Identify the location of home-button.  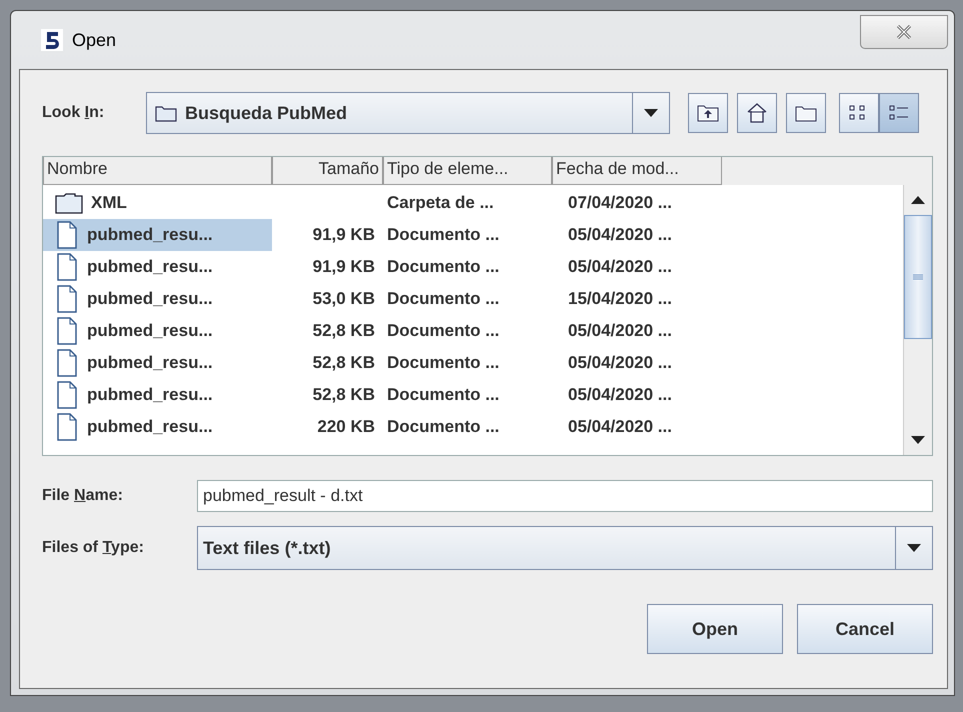
(757, 113).